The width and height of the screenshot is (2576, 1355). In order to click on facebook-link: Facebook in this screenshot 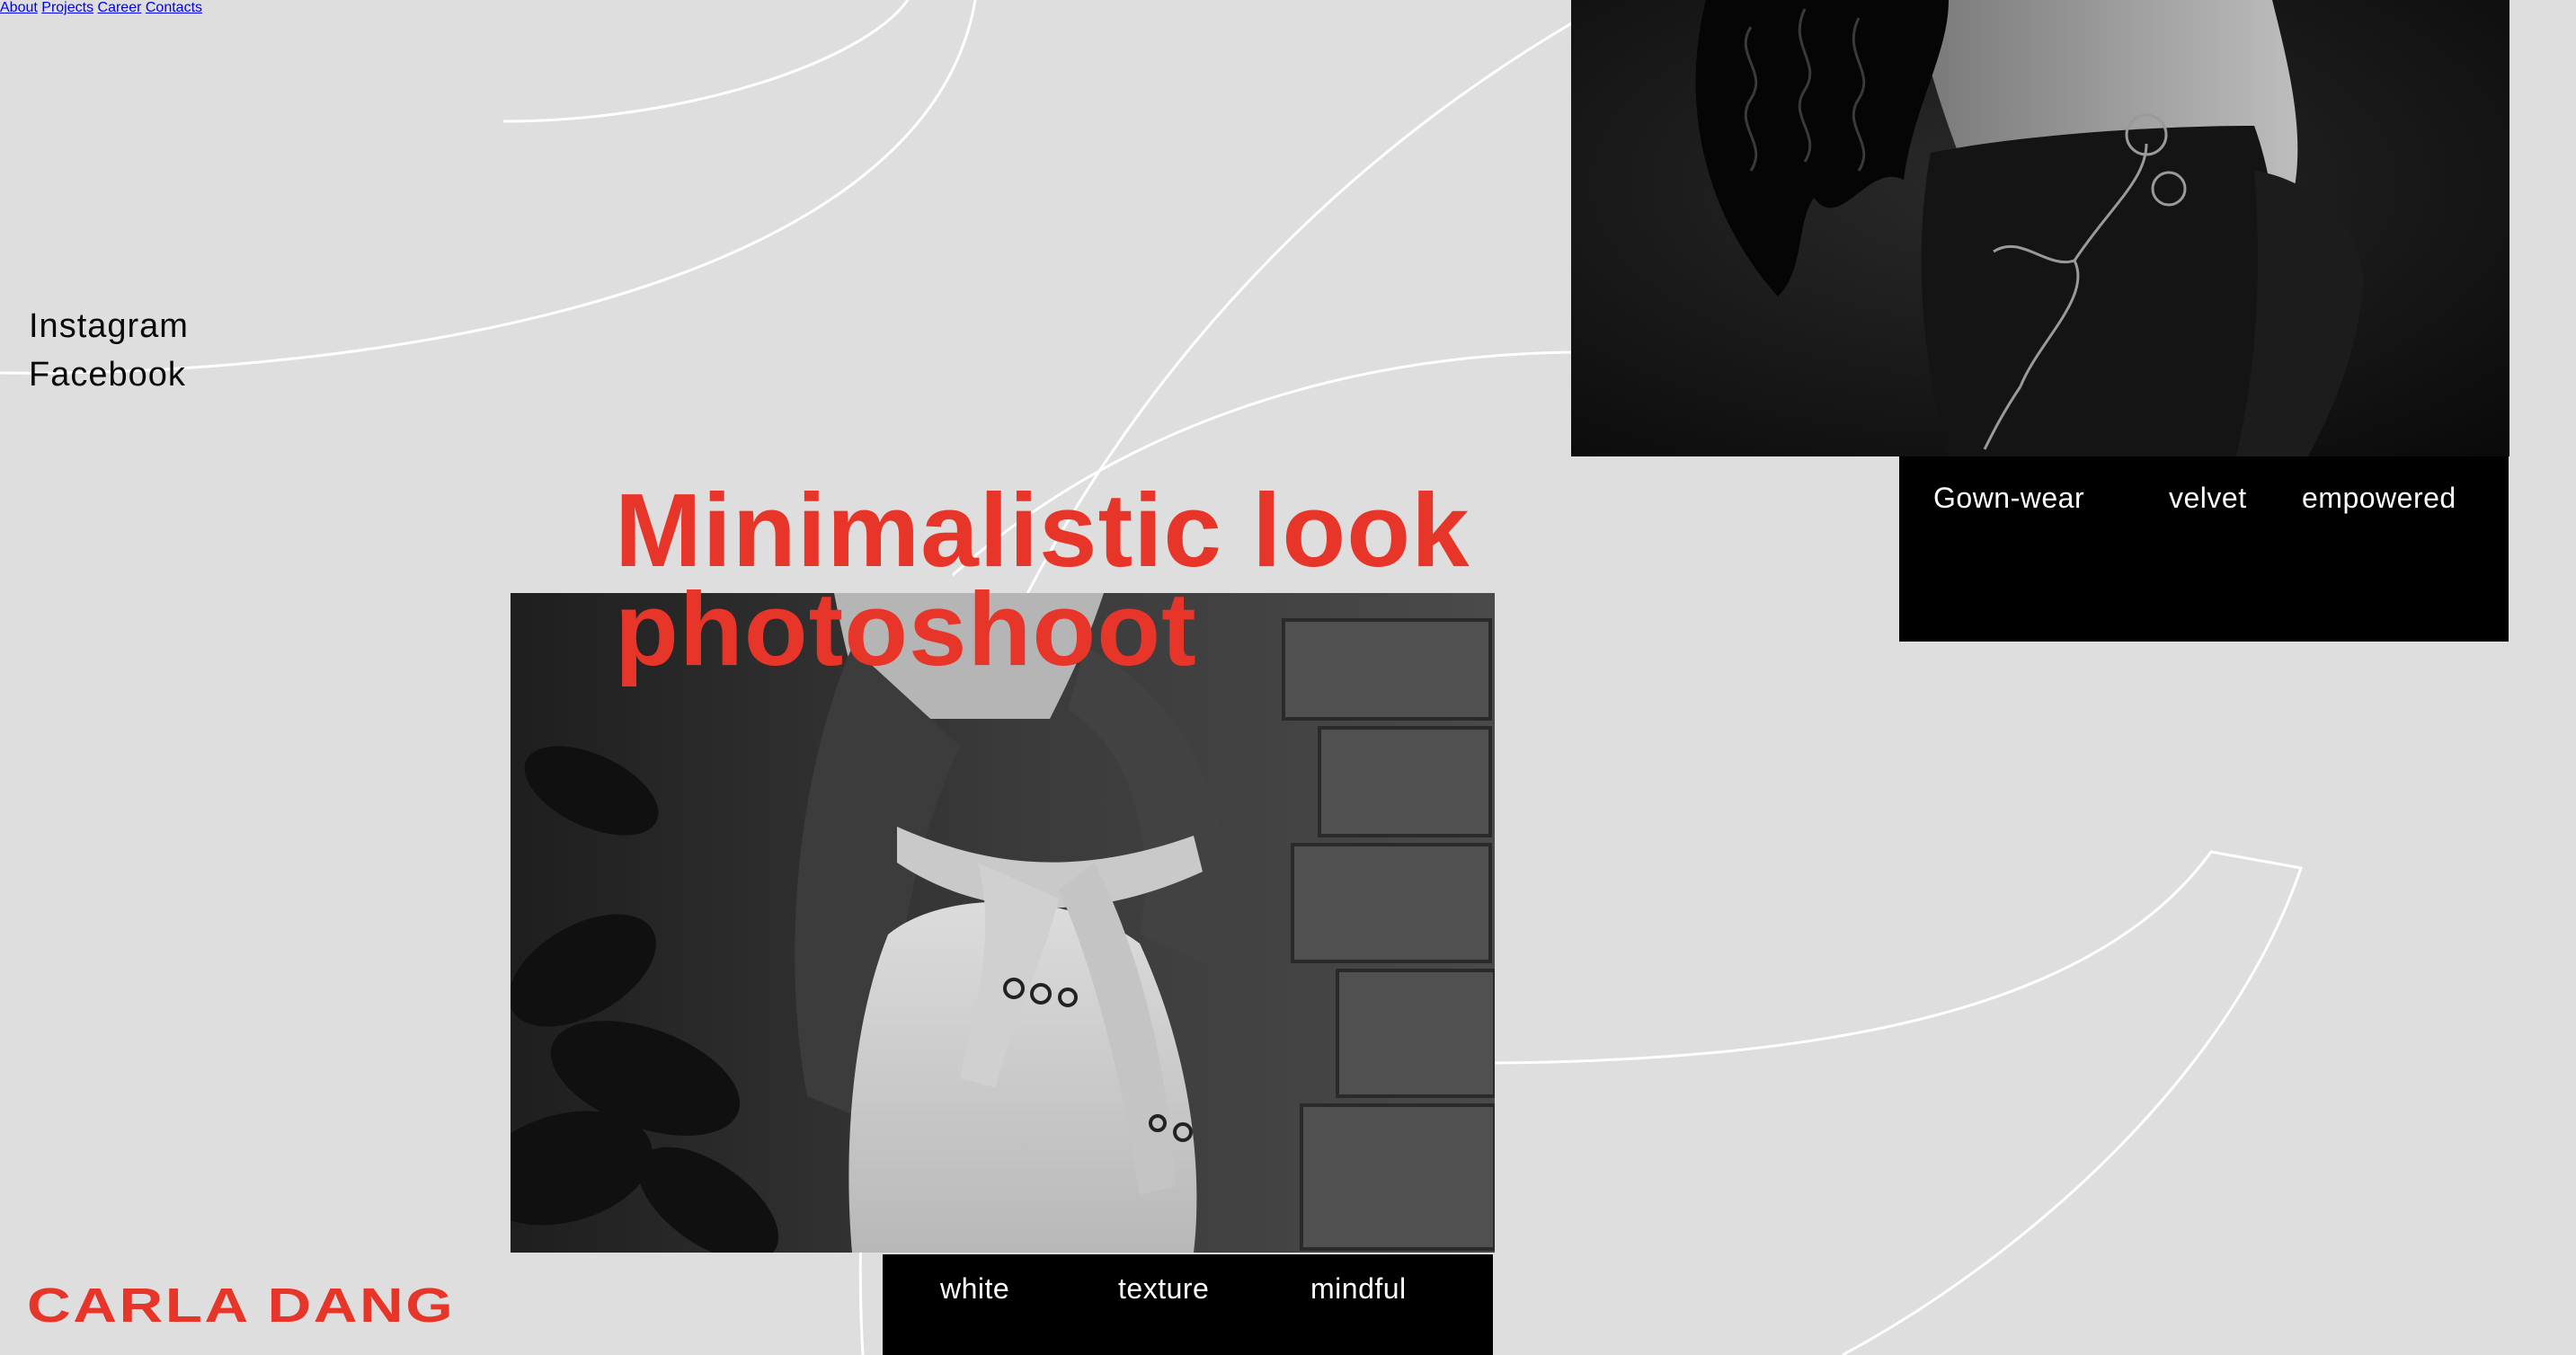, I will do `click(107, 375)`.